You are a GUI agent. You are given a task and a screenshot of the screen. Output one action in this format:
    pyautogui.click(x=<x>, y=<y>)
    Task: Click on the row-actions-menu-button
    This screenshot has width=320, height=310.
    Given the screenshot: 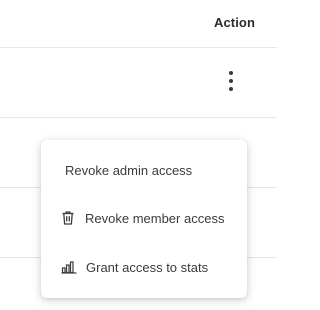 What is the action you would take?
    pyautogui.click(x=231, y=81)
    